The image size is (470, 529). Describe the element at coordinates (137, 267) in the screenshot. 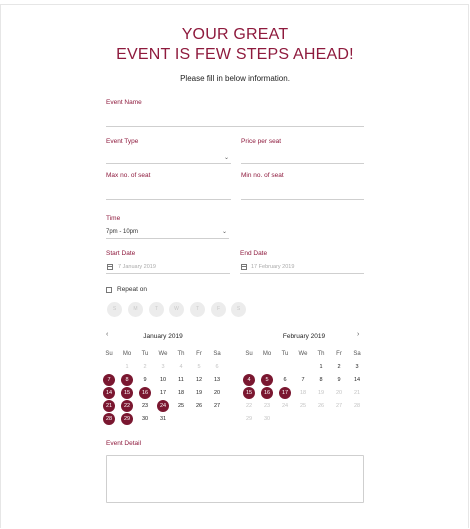

I see `start-date-input: 7 January 2019` at that location.